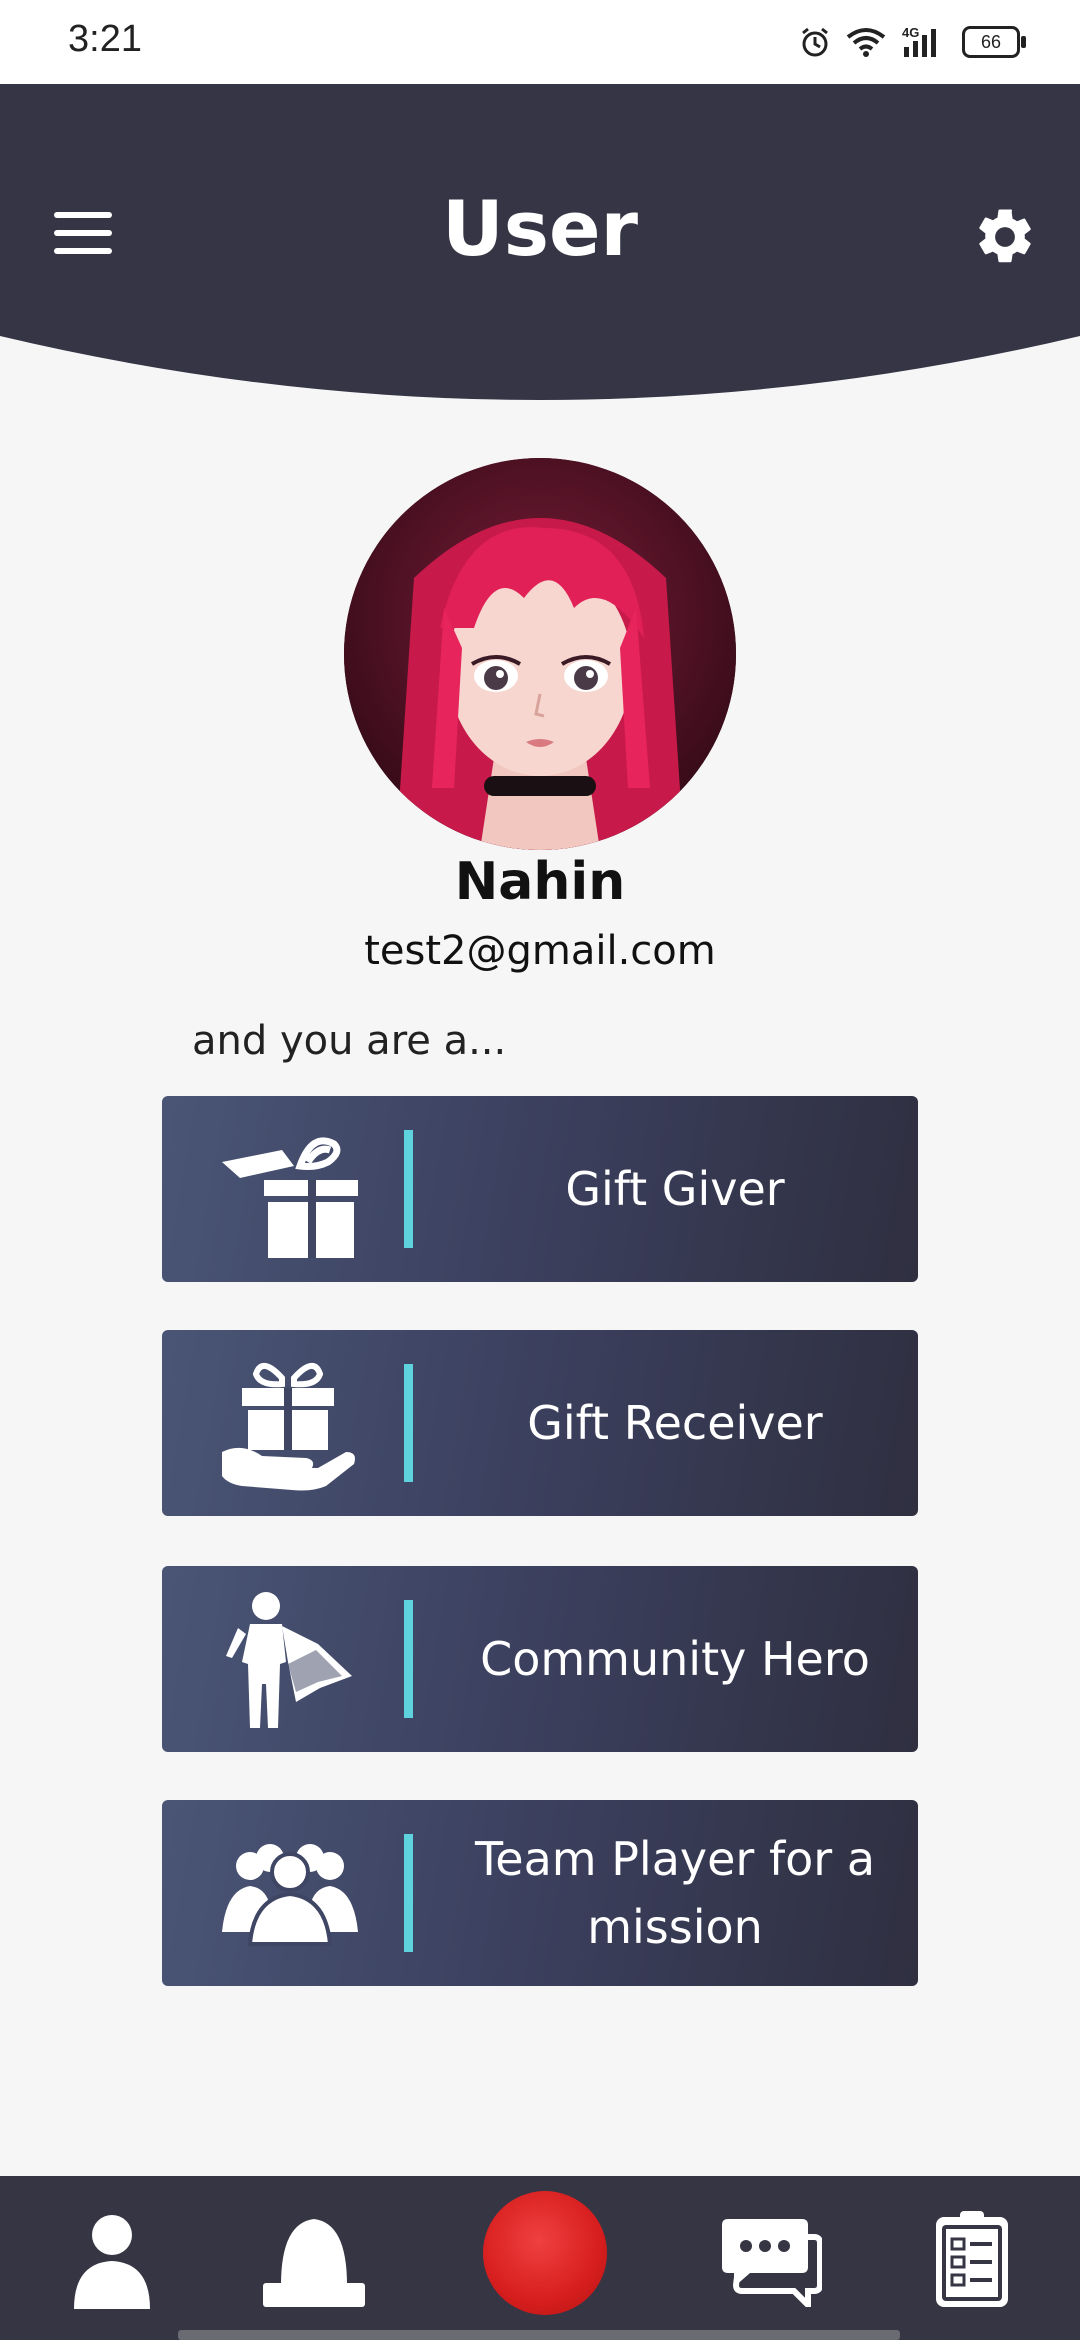 This screenshot has height=2340, width=1080. I want to click on battery-icon: 66, so click(994, 42).